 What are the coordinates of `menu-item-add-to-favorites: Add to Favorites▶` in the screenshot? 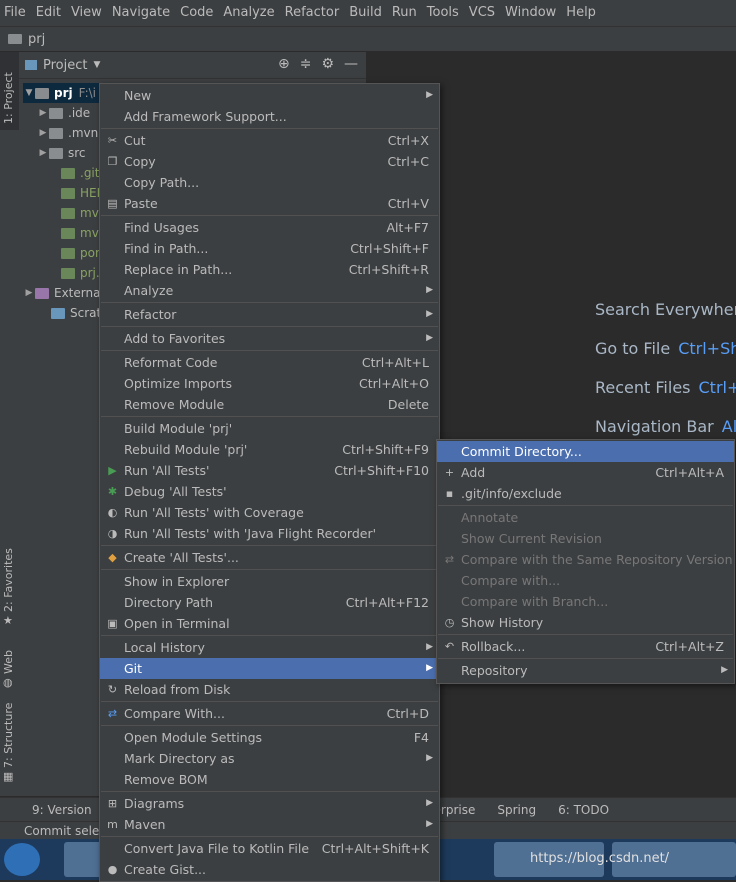 It's located at (269, 338).